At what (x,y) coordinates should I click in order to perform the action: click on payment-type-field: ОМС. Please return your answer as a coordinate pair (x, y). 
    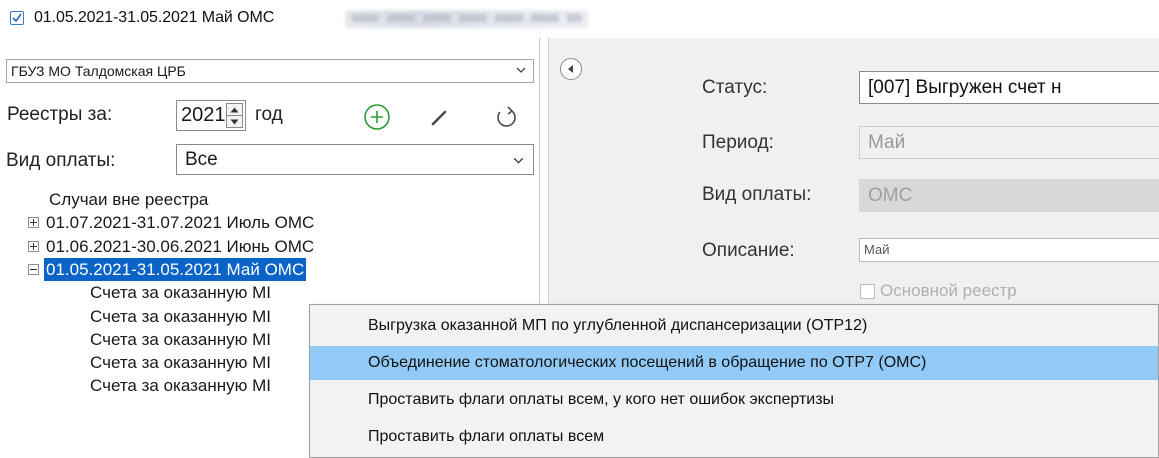
    Looking at the image, I should click on (1009, 195).